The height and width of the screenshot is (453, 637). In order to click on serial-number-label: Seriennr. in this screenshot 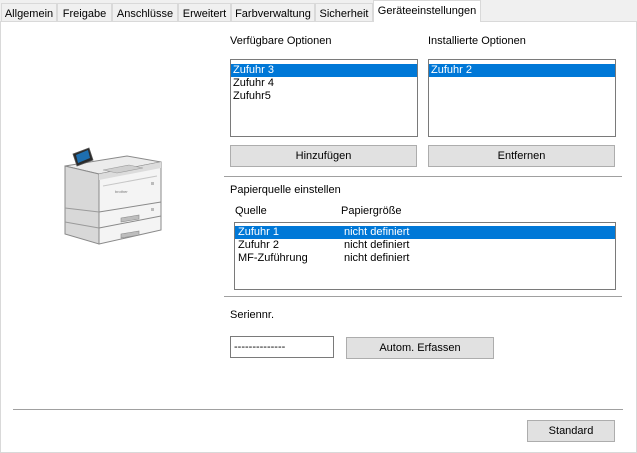, I will do `click(252, 315)`.